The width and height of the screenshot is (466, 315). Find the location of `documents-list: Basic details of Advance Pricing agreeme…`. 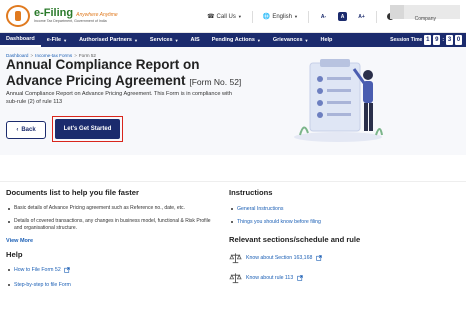

documents-list: Basic details of Advance Pricing agreeme… is located at coordinates (111, 219).